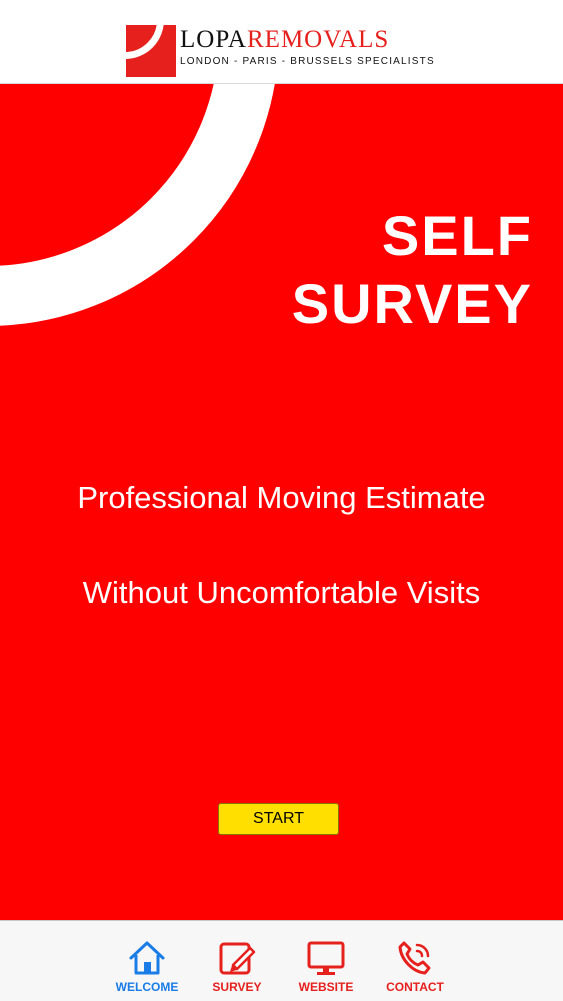 This screenshot has height=1001, width=563. What do you see at coordinates (139, 205) in the screenshot?
I see `decorative-arc` at bounding box center [139, 205].